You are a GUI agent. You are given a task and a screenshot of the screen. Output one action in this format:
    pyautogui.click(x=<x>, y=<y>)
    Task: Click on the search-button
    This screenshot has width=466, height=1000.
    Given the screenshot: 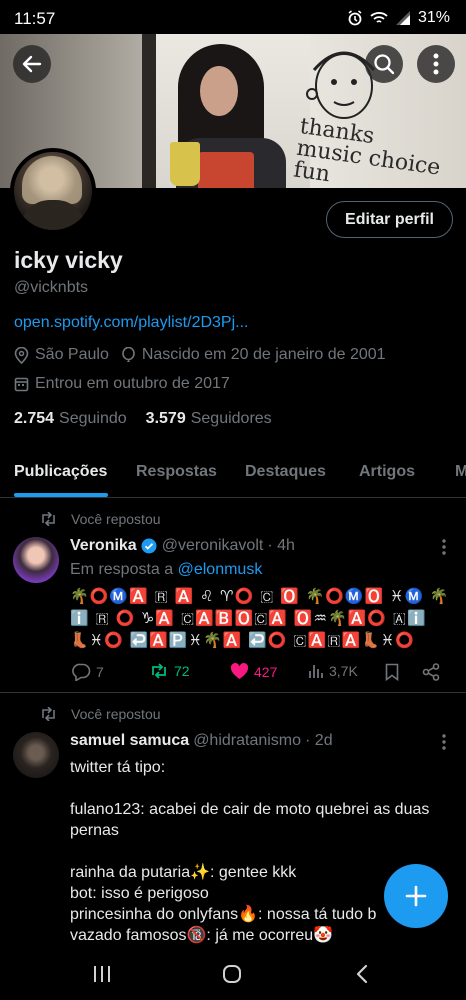 What is the action you would take?
    pyautogui.click(x=384, y=64)
    